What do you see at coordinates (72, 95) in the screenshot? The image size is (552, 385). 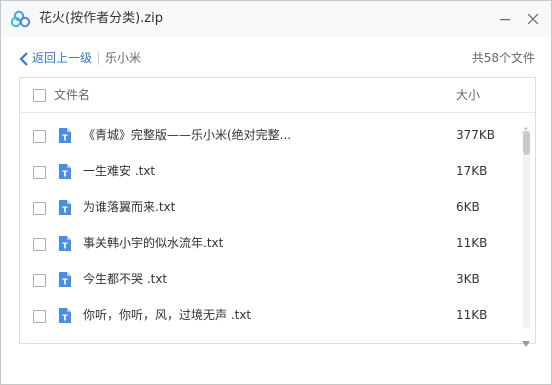 I see `column-header-name: 文件名` at bounding box center [72, 95].